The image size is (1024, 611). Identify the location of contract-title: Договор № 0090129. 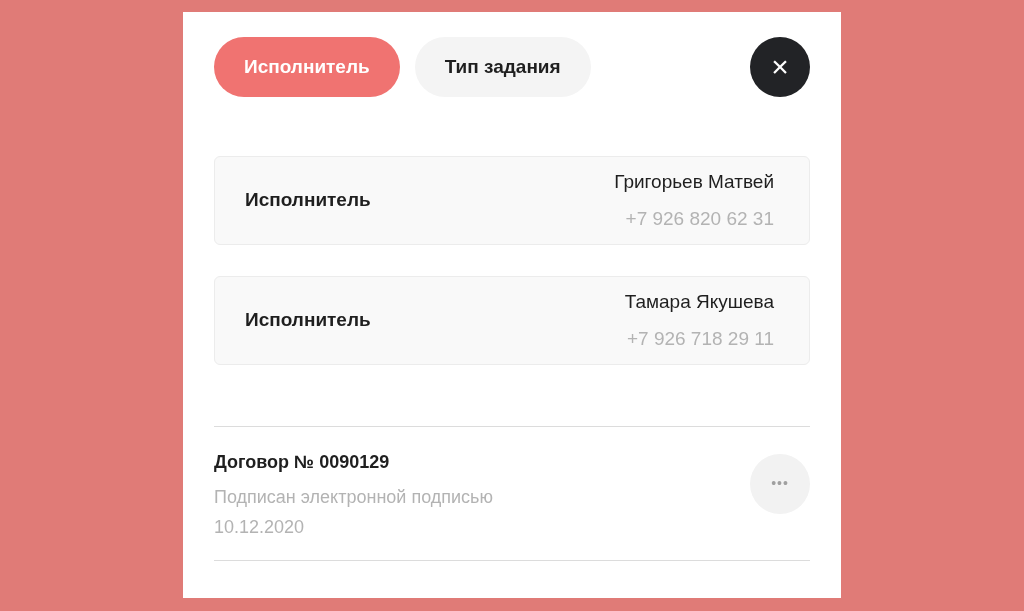
(302, 462).